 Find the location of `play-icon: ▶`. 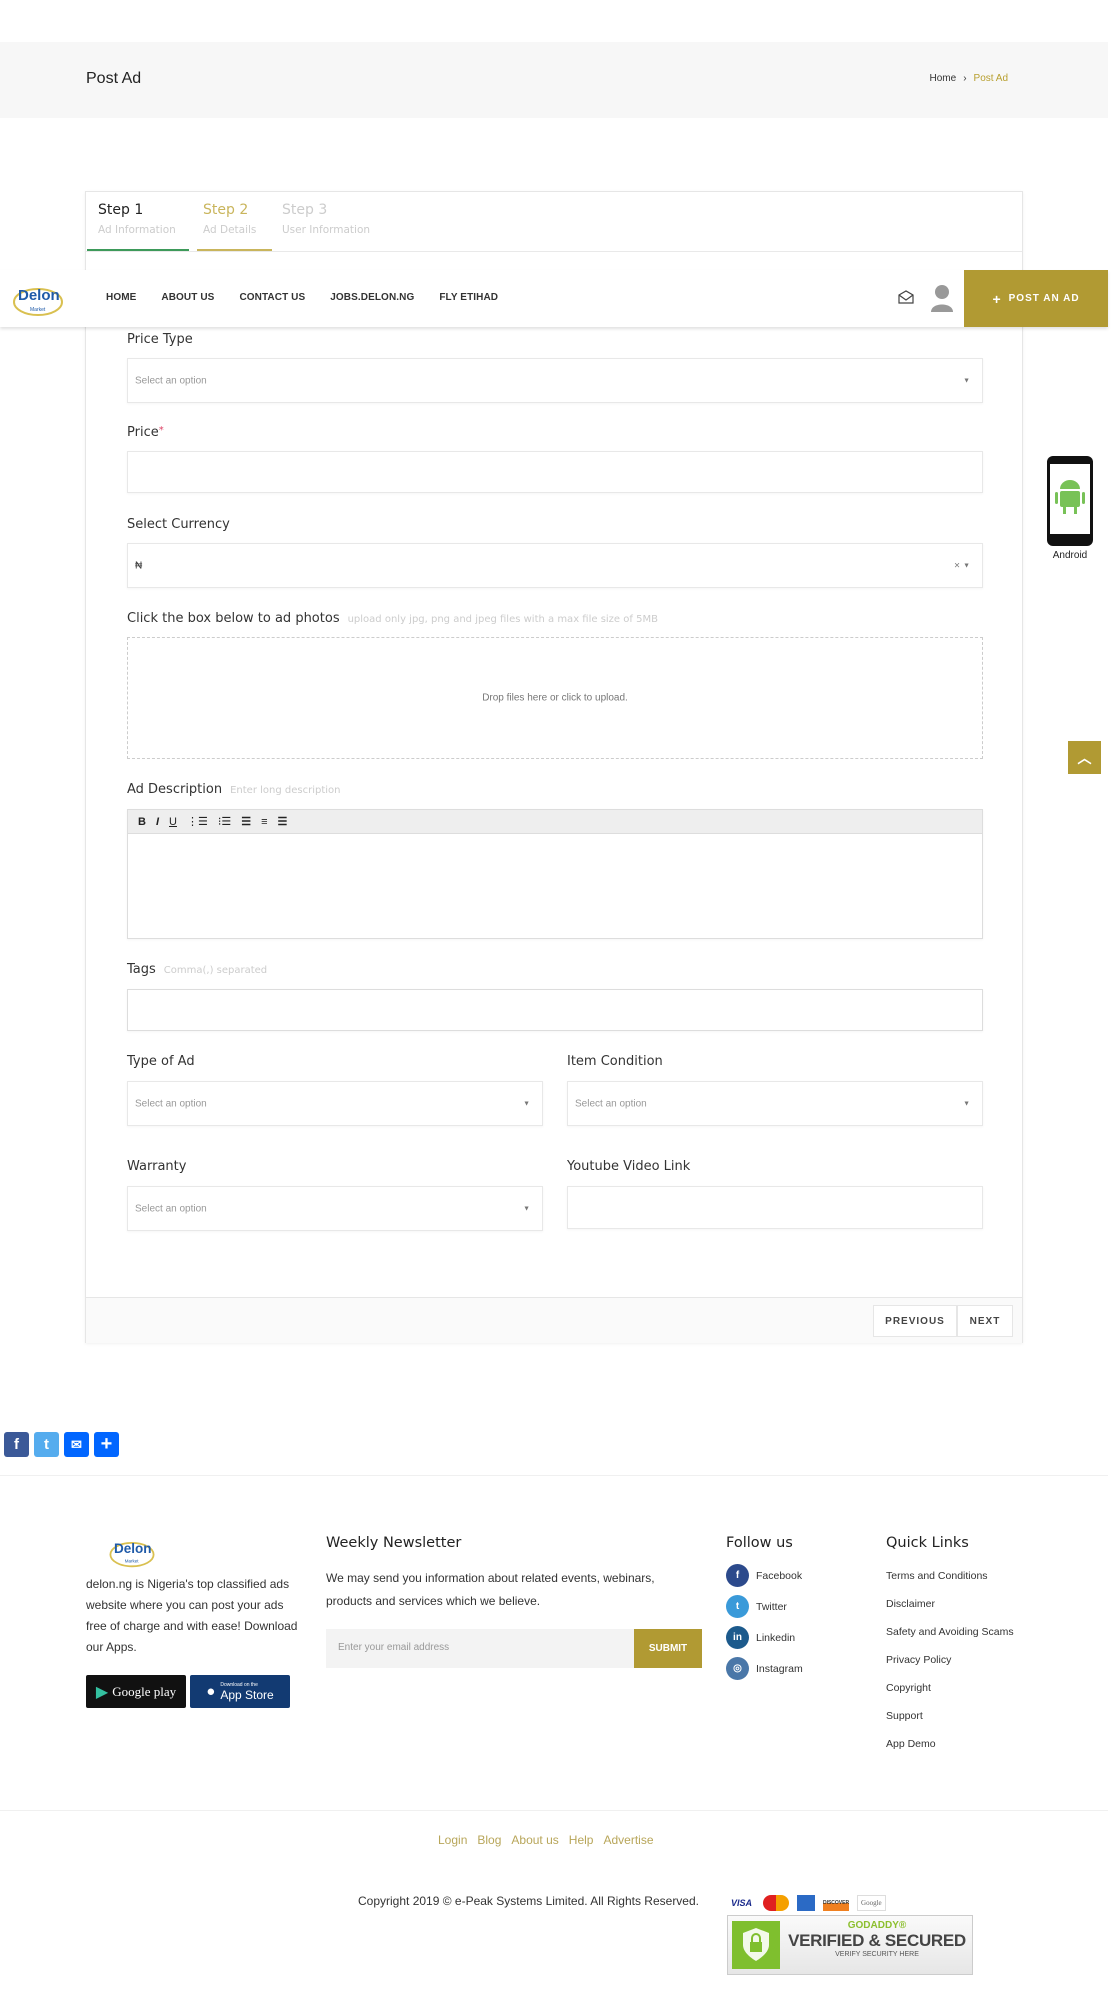

play-icon: ▶ is located at coordinates (102, 1692).